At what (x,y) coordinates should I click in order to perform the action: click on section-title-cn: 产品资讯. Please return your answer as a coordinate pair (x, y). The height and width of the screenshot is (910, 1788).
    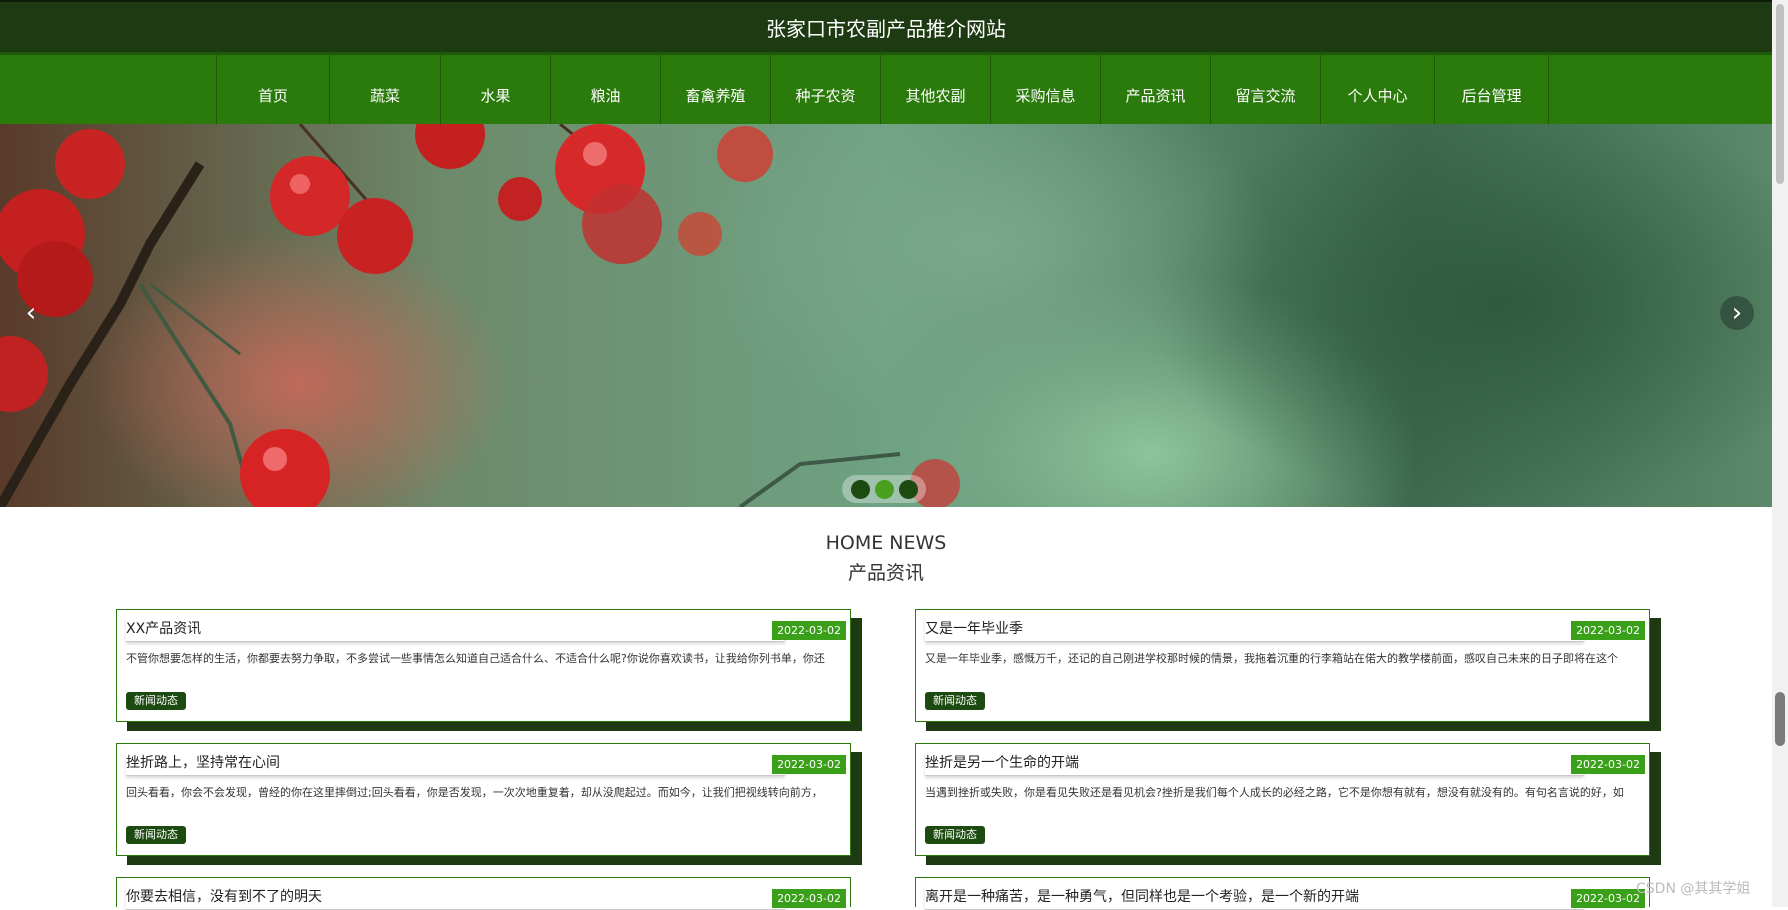
    Looking at the image, I should click on (885, 573).